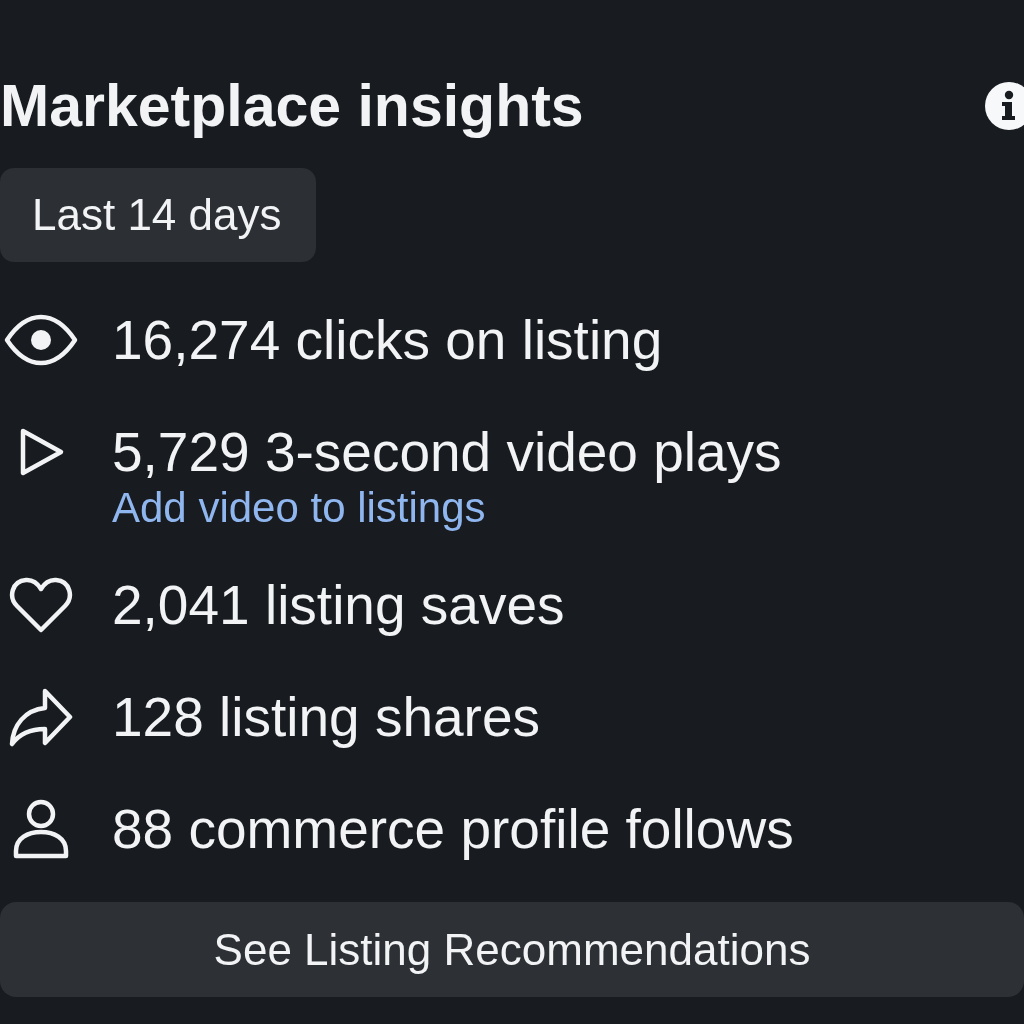 The height and width of the screenshot is (1024, 1024). I want to click on person-icon, so click(41, 829).